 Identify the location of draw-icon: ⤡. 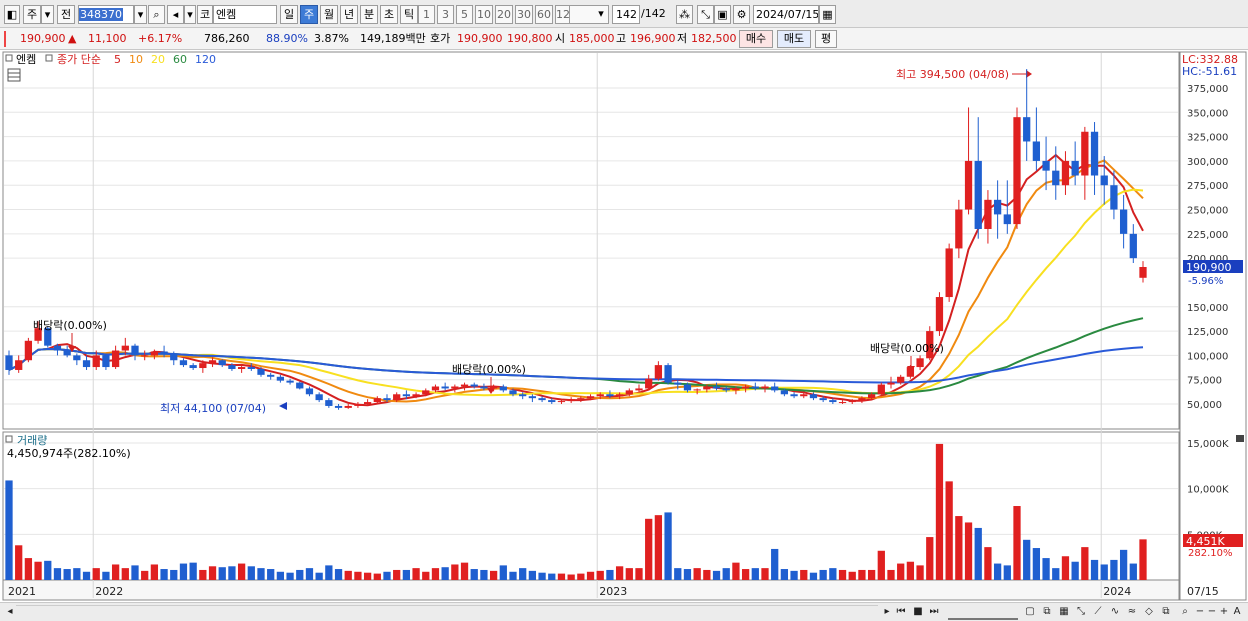
(705, 14).